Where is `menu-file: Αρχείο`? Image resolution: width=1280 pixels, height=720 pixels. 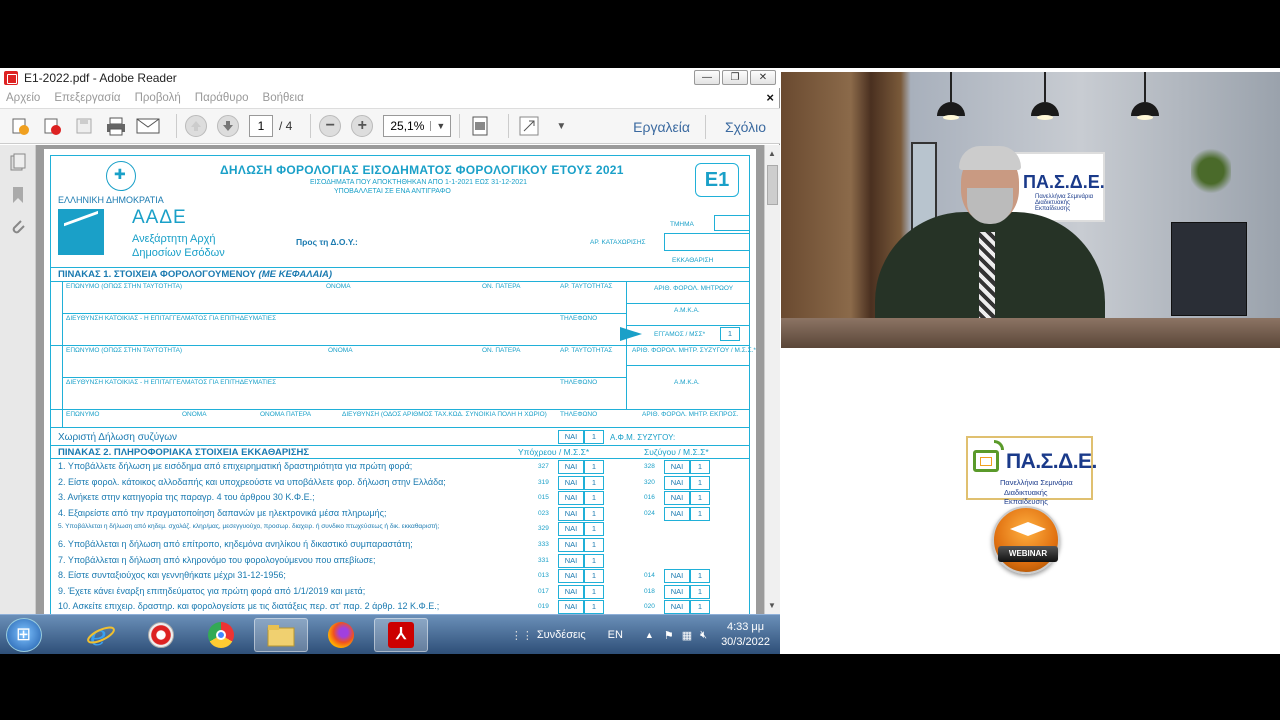
menu-file: Αρχείο is located at coordinates (23, 98).